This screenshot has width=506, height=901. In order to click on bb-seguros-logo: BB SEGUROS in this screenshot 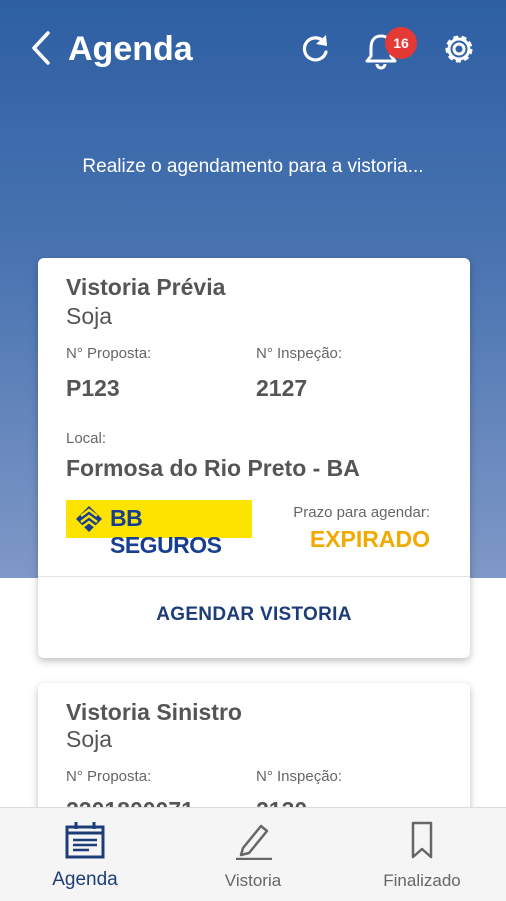, I will do `click(159, 529)`.